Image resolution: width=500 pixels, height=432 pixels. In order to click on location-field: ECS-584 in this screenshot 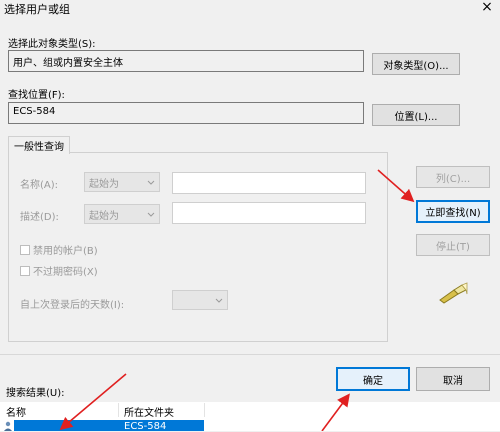, I will do `click(186, 113)`.